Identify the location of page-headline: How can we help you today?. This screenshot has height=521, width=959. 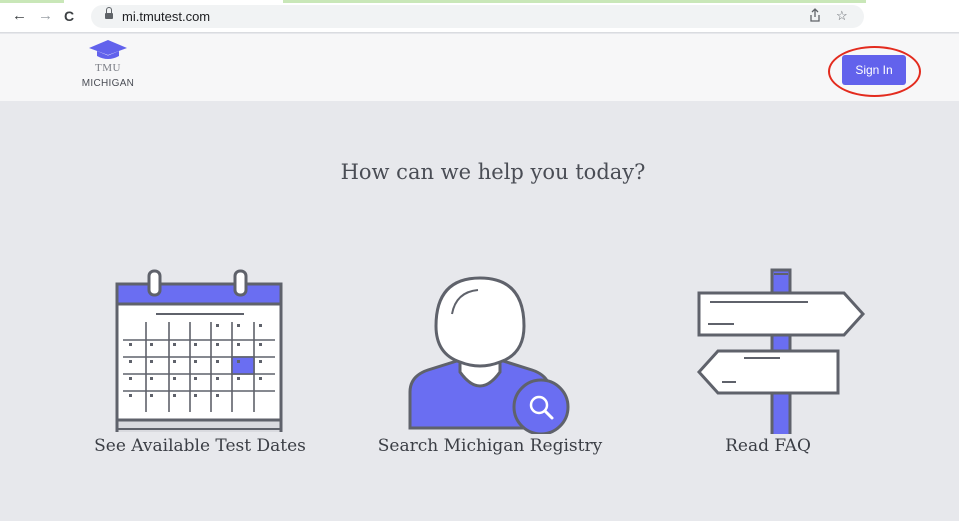
(493, 172).